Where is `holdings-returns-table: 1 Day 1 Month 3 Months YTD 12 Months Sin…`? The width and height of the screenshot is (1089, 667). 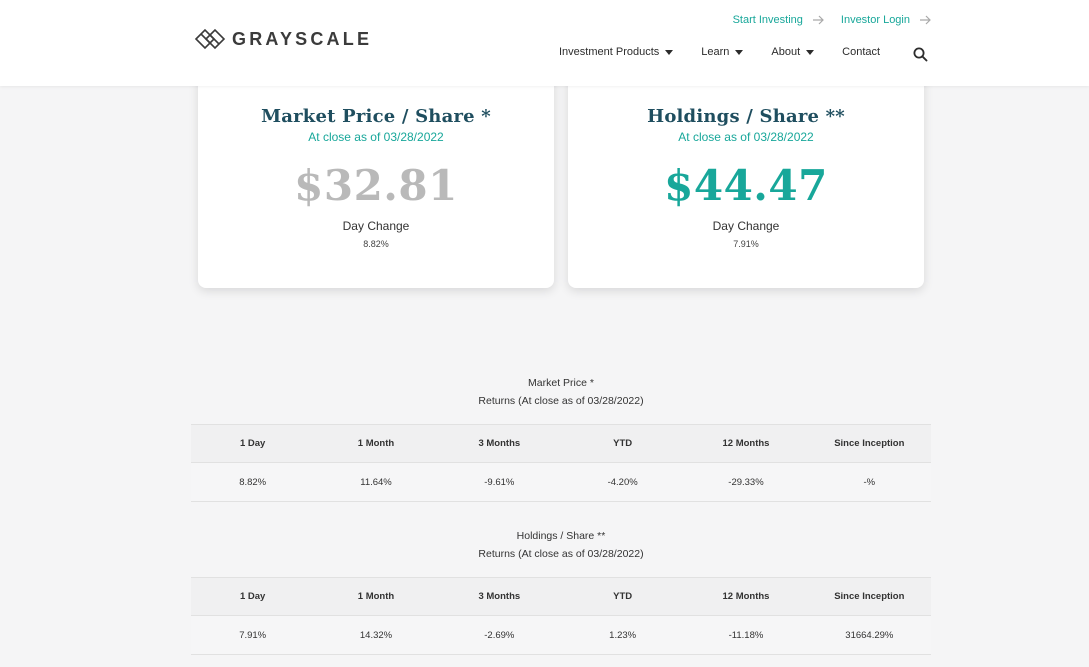 holdings-returns-table: 1 Day 1 Month 3 Months YTD 12 Months Sin… is located at coordinates (561, 616).